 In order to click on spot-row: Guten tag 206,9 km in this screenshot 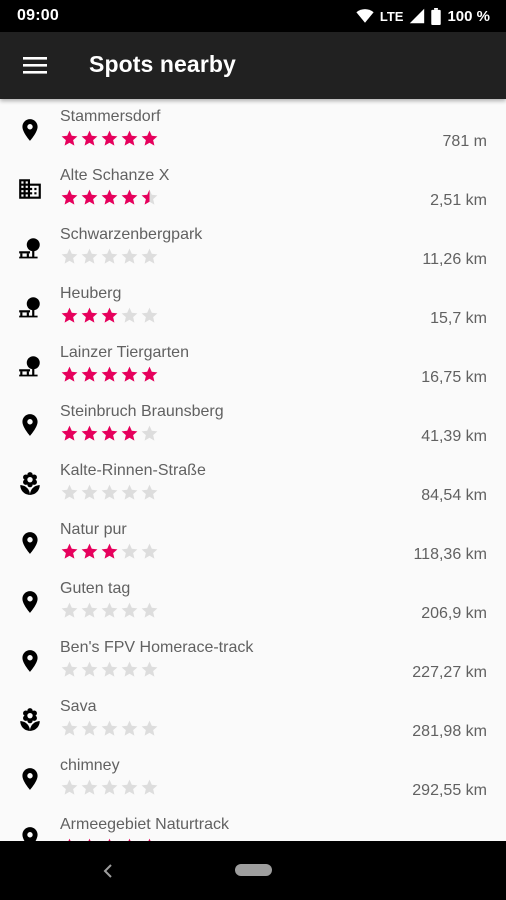, I will do `click(253, 600)`.